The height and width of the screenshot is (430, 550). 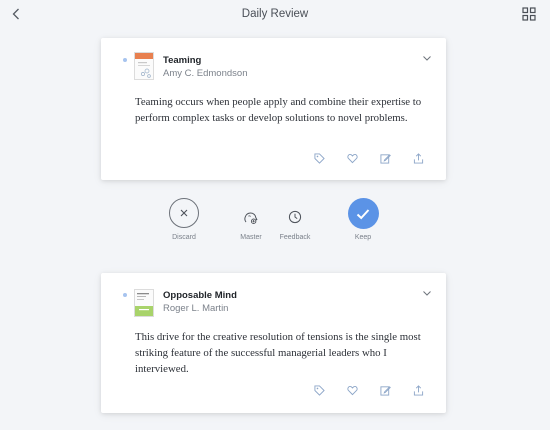 I want to click on brain-icon, so click(x=251, y=218).